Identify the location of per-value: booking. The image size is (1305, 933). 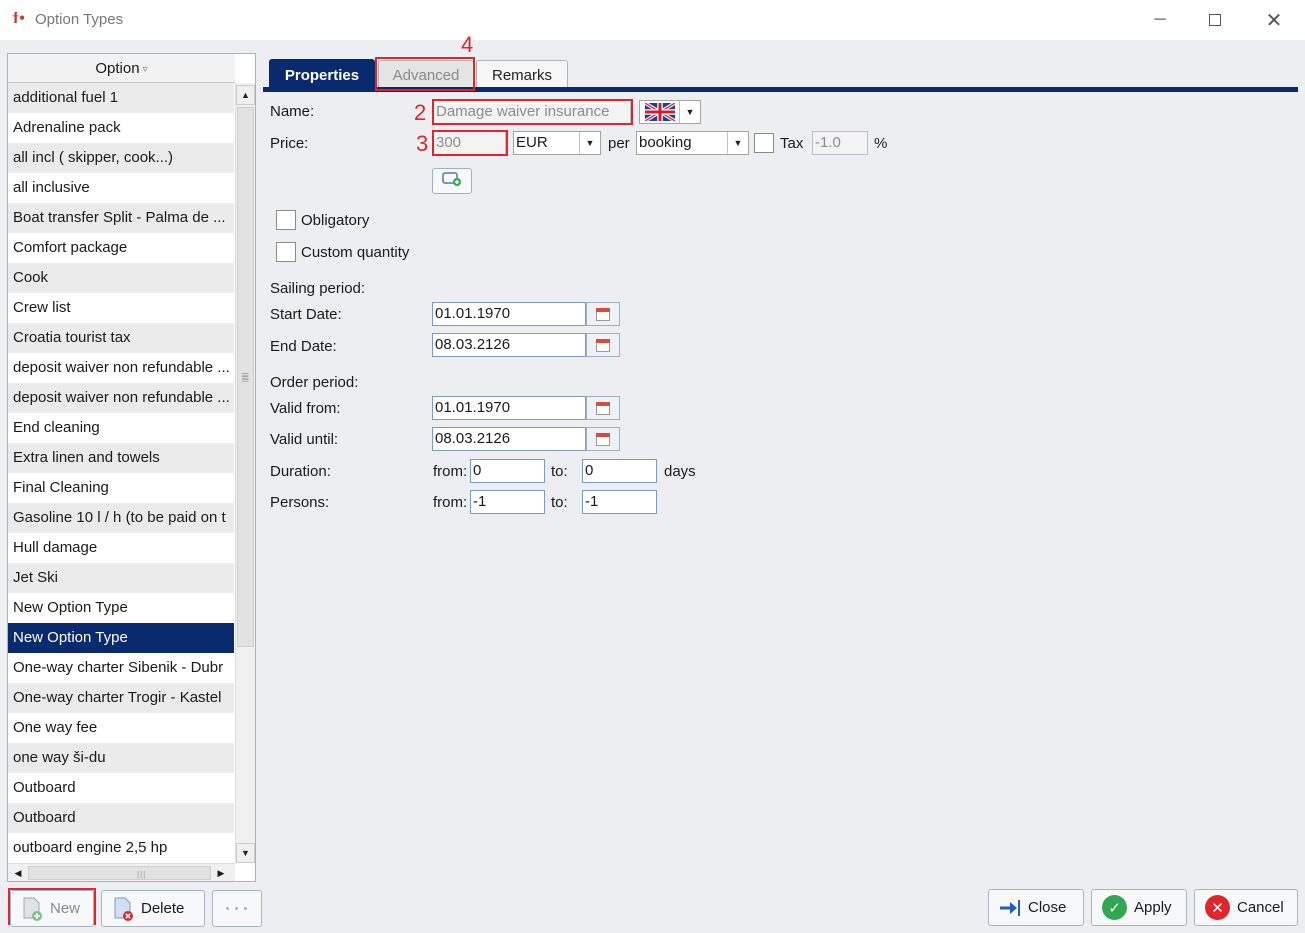
(665, 142).